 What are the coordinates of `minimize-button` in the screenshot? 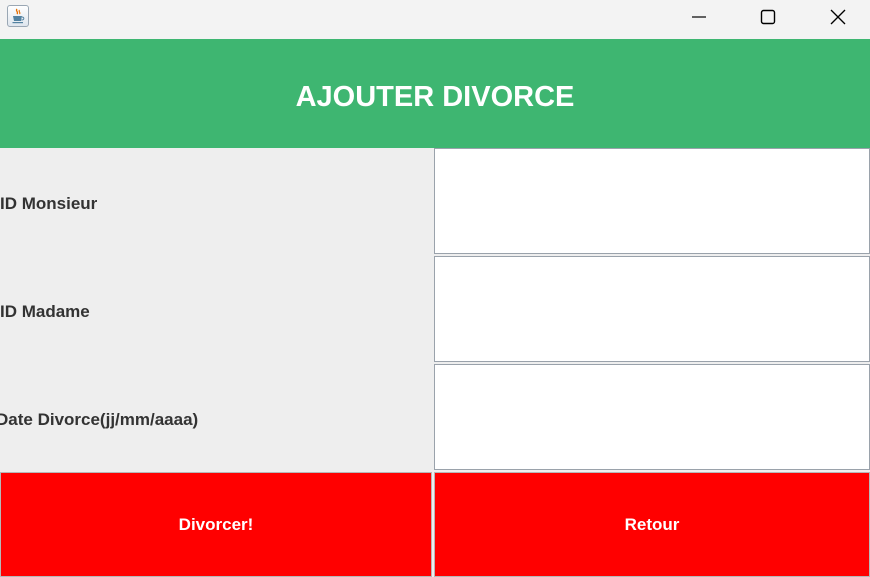 It's located at (699, 16).